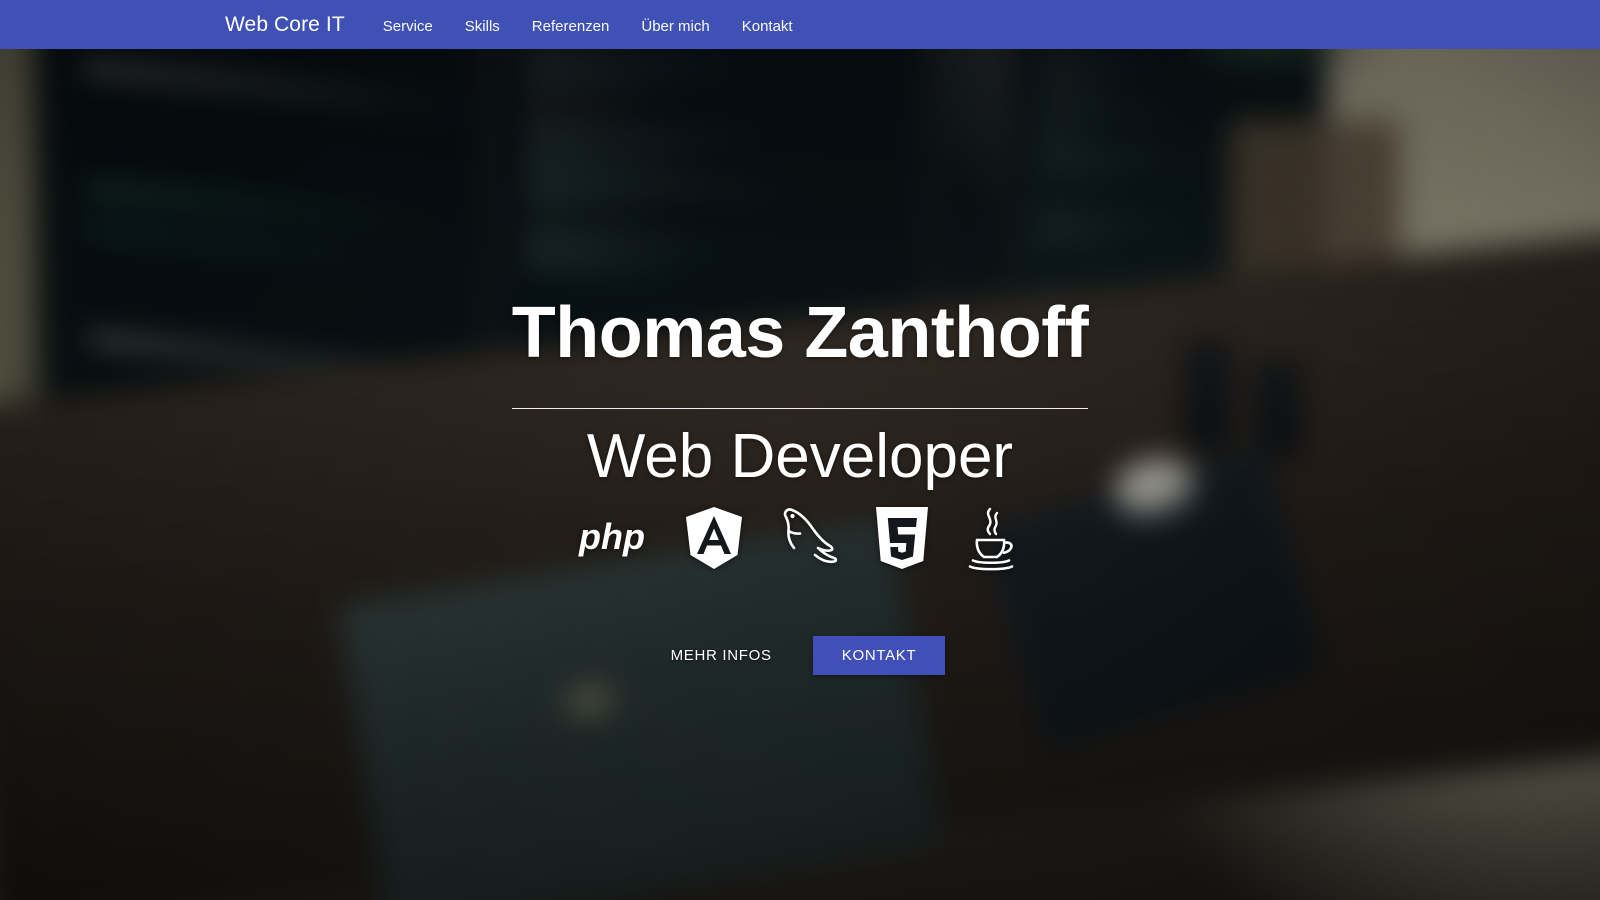 The image size is (1600, 900). Describe the element at coordinates (611, 537) in the screenshot. I see `svg-text: php` at that location.